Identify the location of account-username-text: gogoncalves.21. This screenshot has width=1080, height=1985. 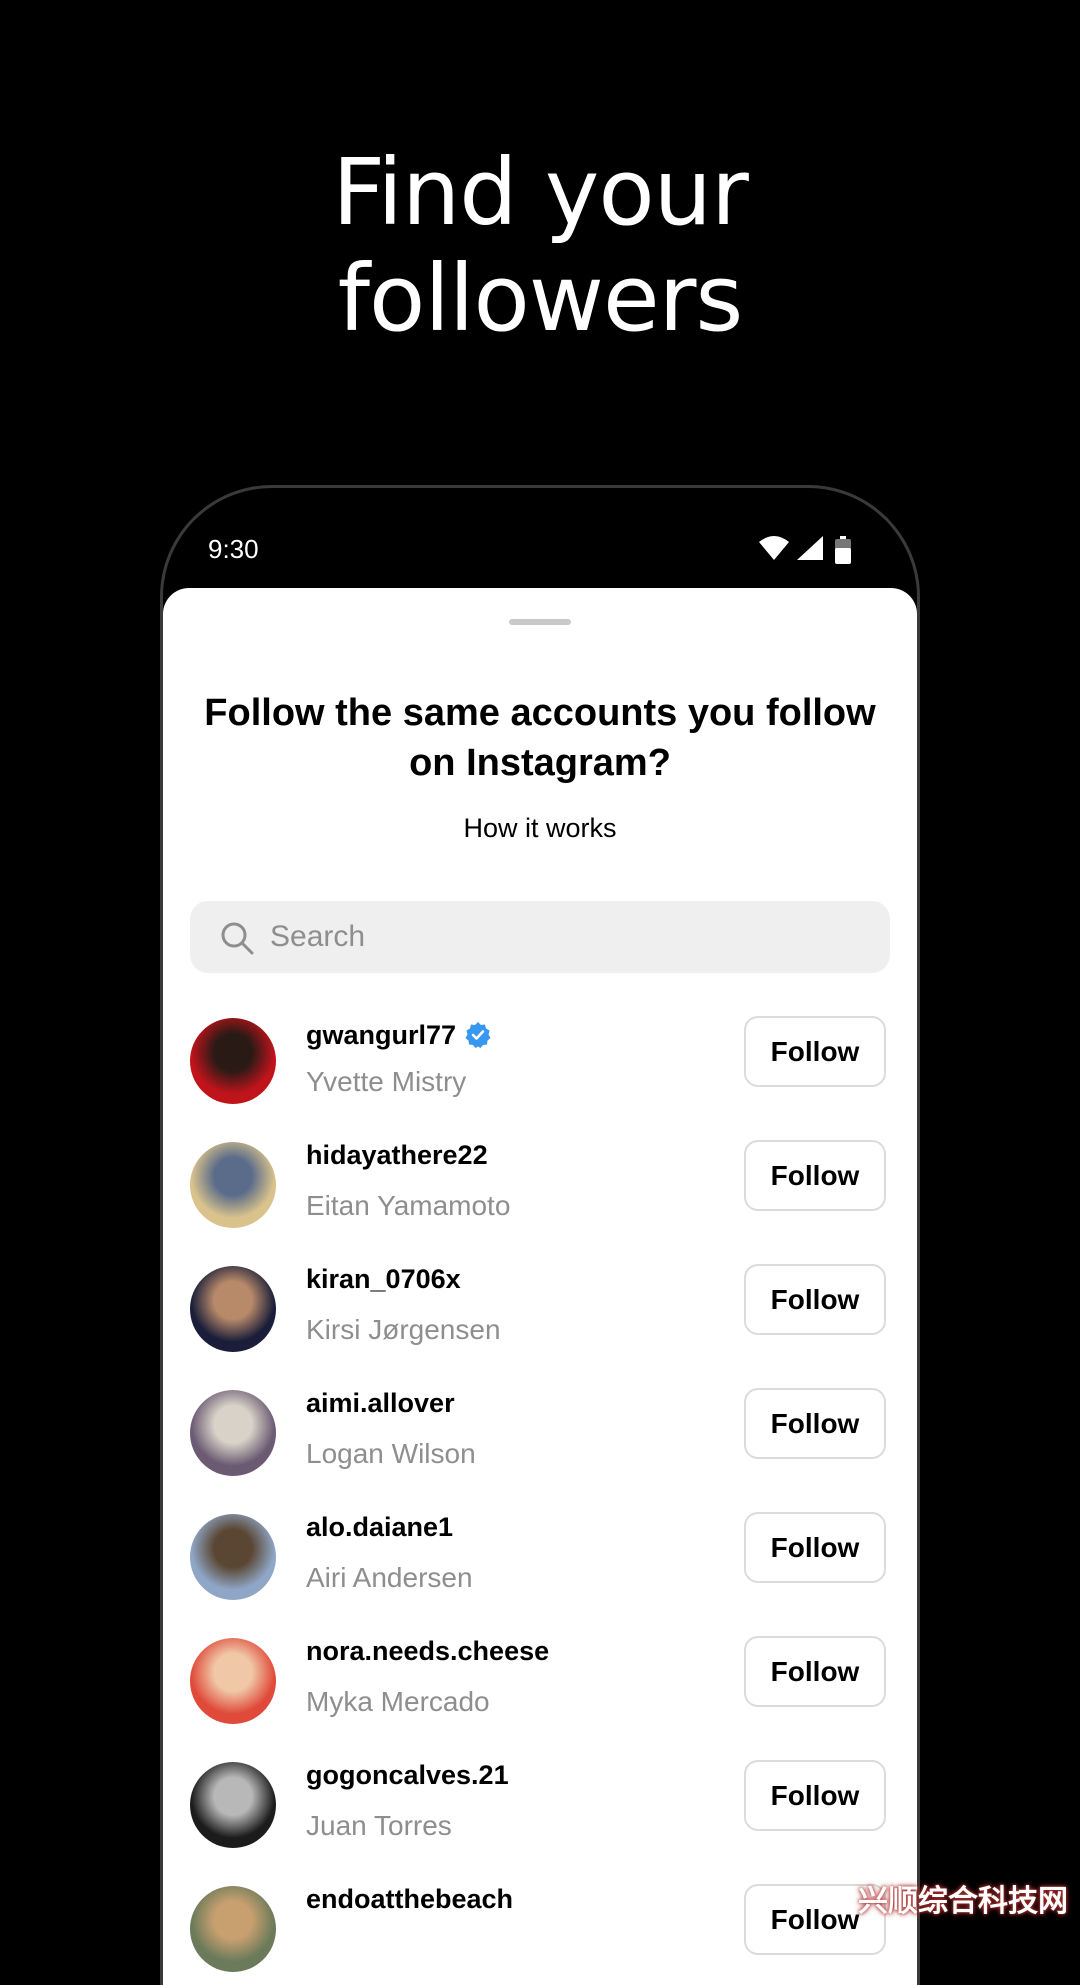
(407, 1775).